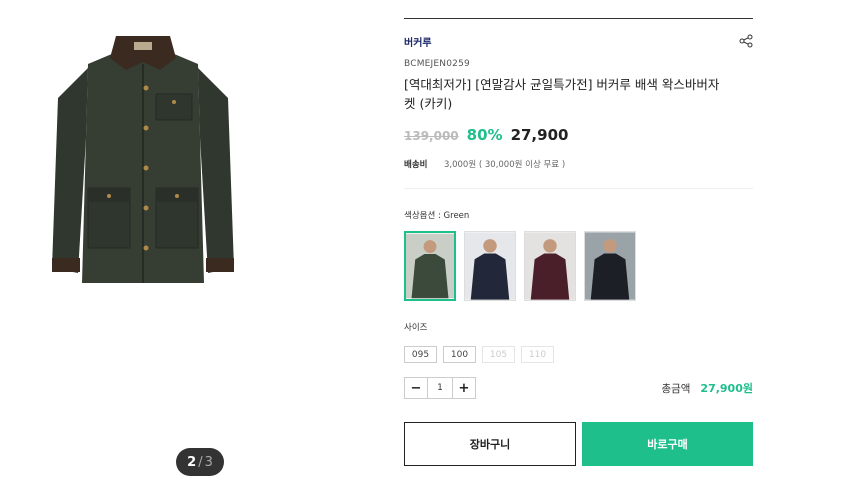 The height and width of the screenshot is (489, 849). What do you see at coordinates (505, 165) in the screenshot?
I see `shipping-value: 3,000원 ( 30,000원 이상 무료 )` at bounding box center [505, 165].